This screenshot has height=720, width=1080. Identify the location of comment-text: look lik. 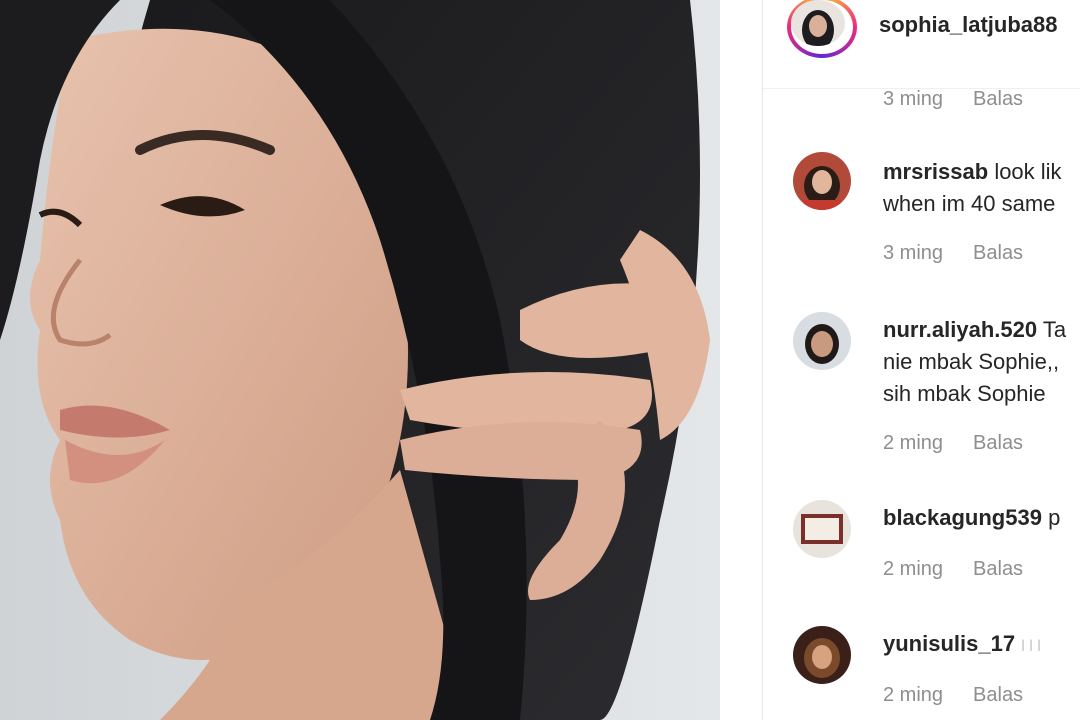
(1028, 171).